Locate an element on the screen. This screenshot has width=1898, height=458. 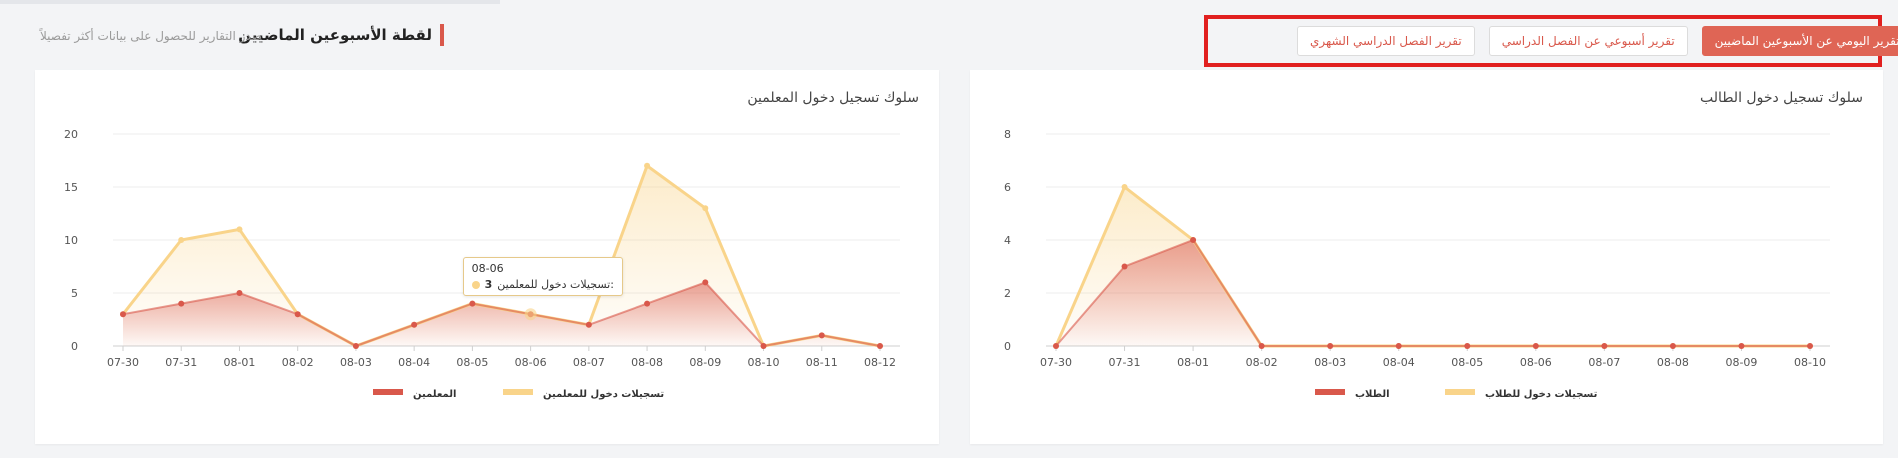
y-tick-label: 2 is located at coordinates (1007, 293).